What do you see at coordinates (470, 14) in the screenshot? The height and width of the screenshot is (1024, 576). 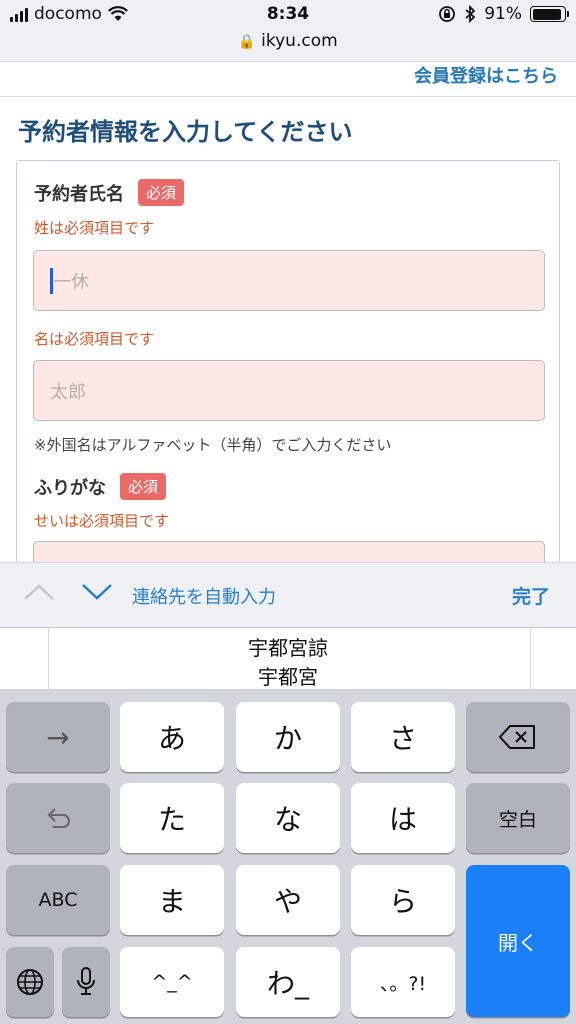 I see `bluetooth-icon` at bounding box center [470, 14].